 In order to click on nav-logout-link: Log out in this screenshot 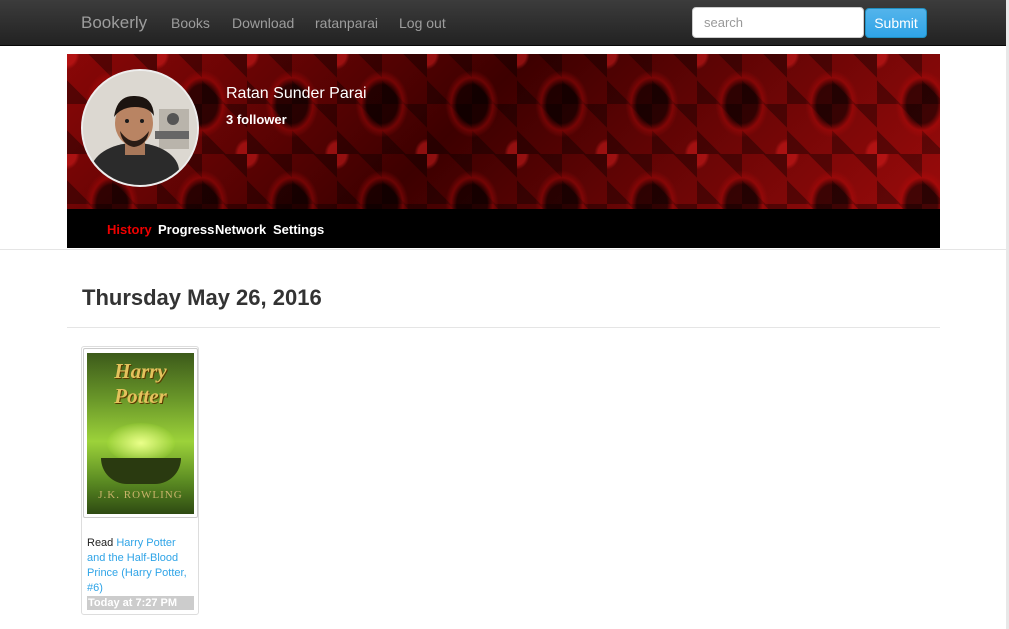, I will do `click(422, 23)`.